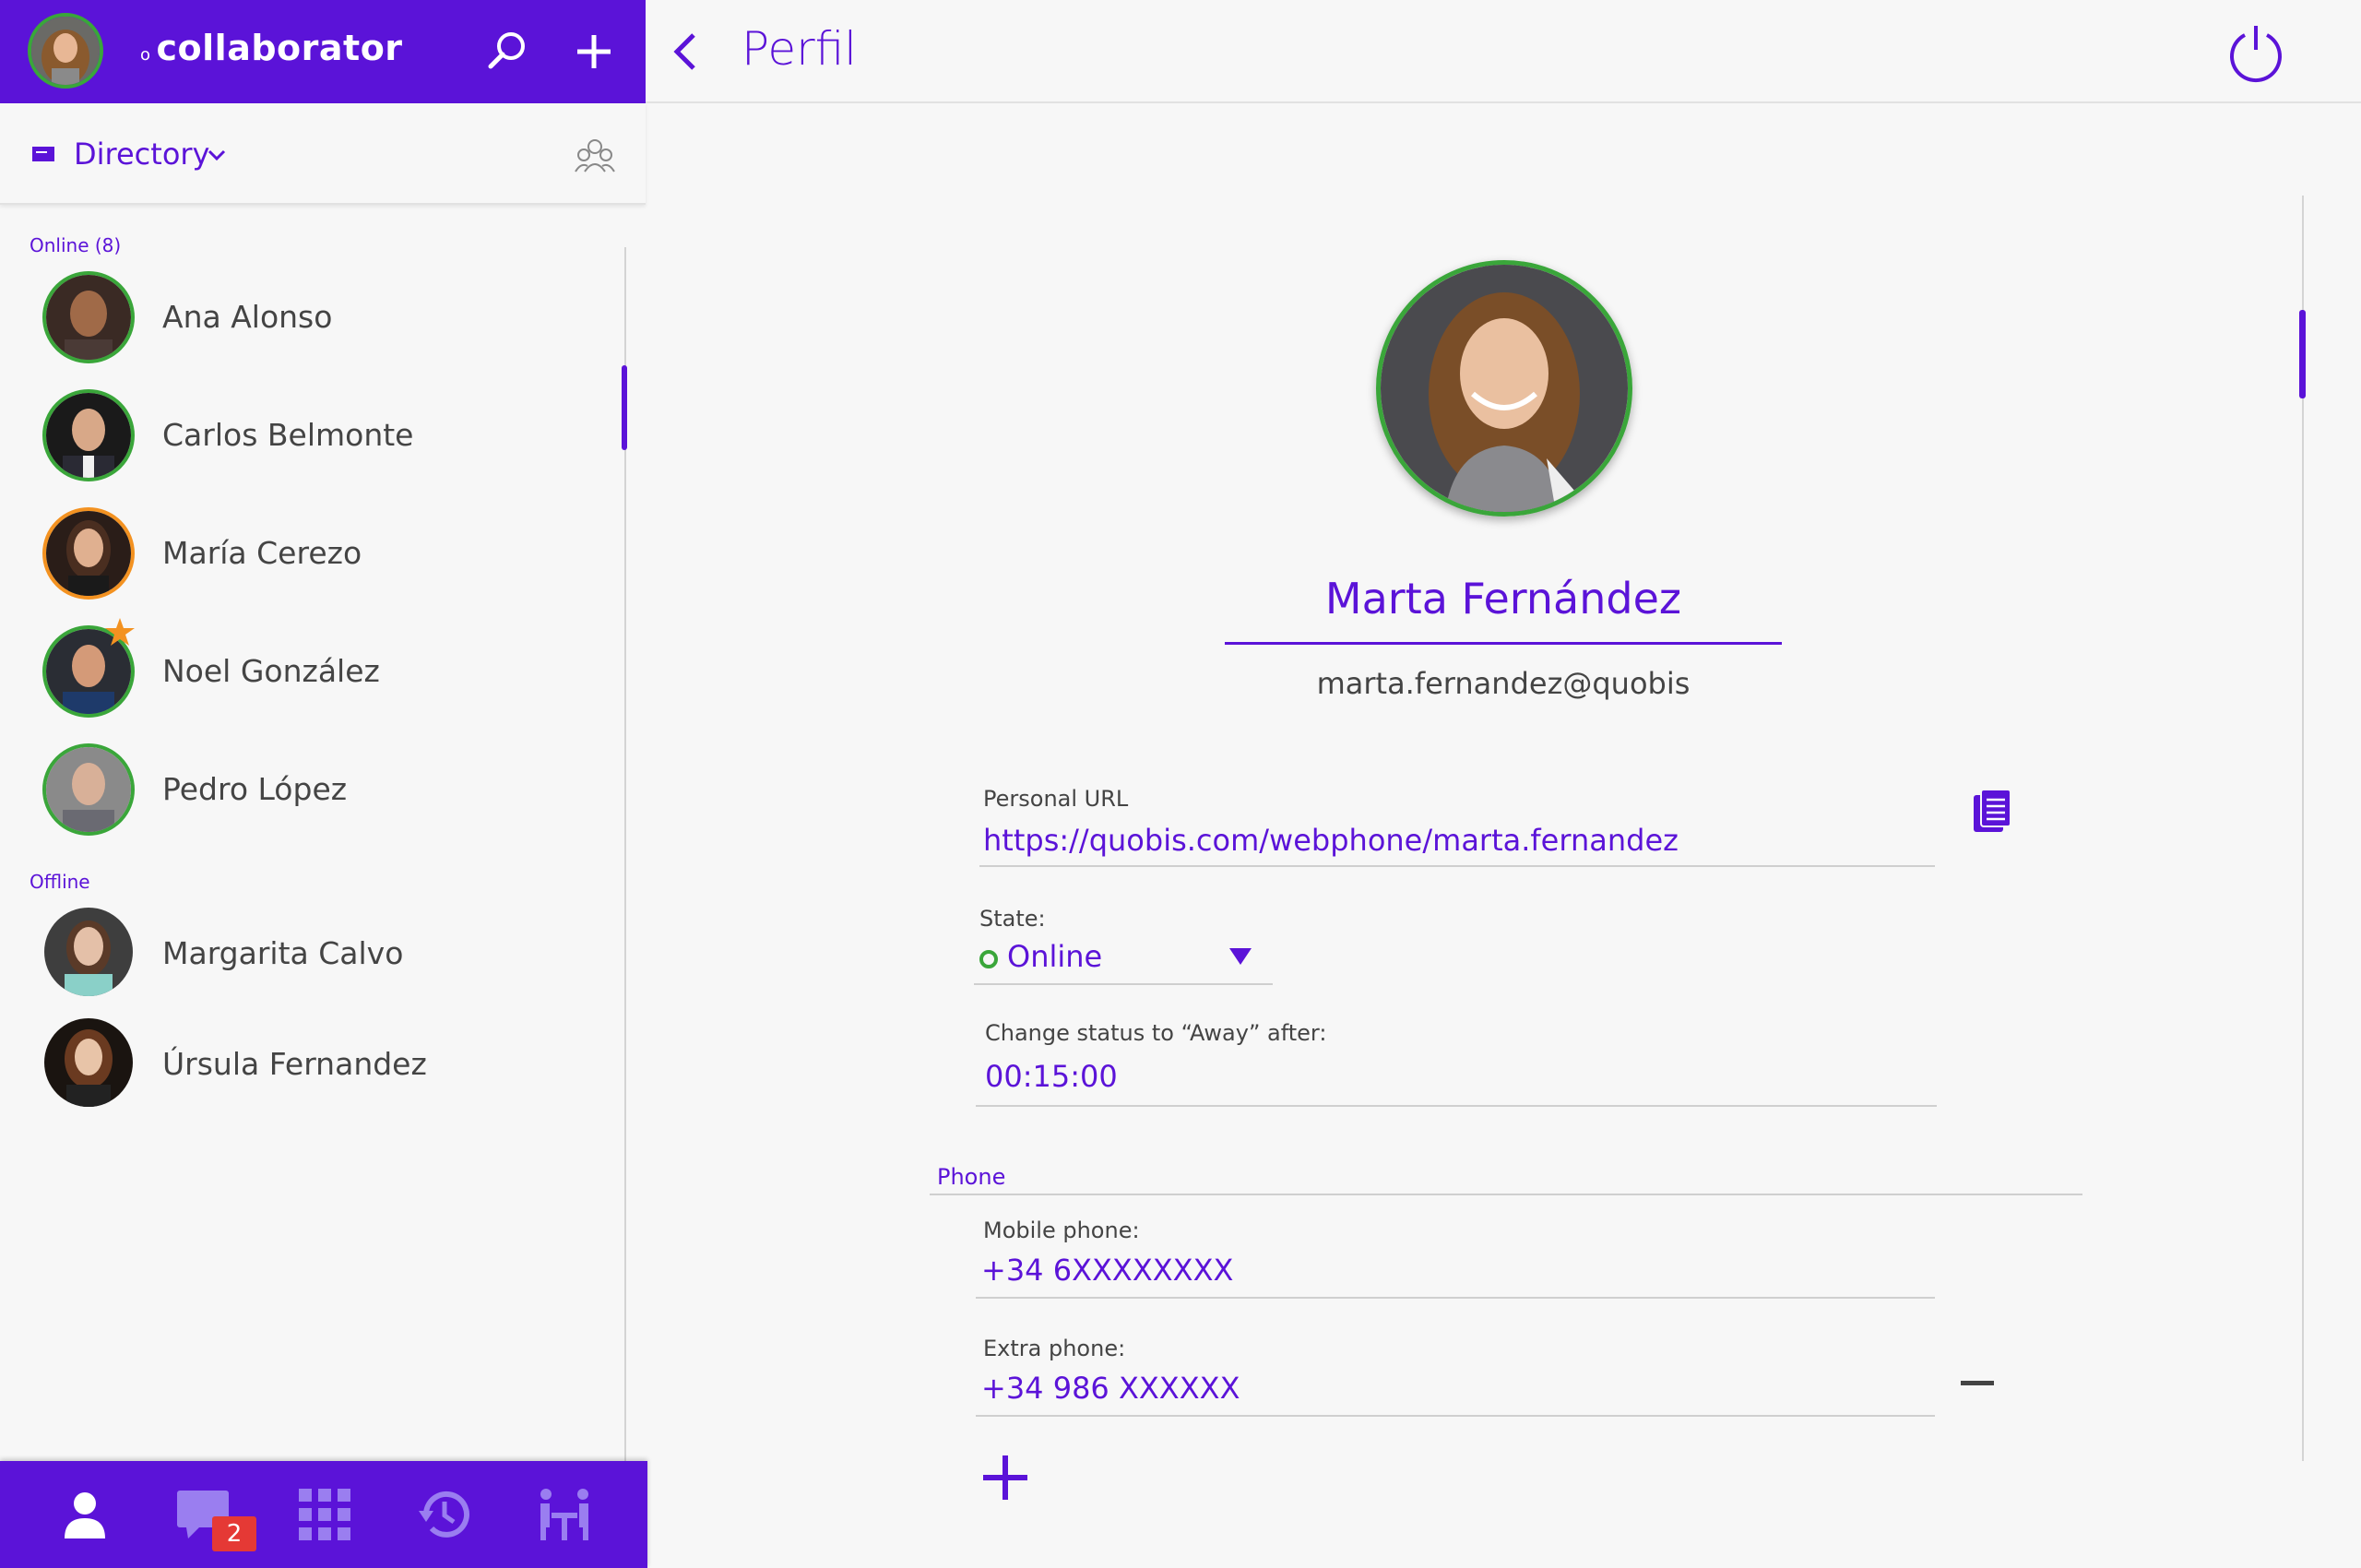 The image size is (2361, 1568). What do you see at coordinates (1503, 683) in the screenshot?
I see `profile-username: marta.fernandez@quobis` at bounding box center [1503, 683].